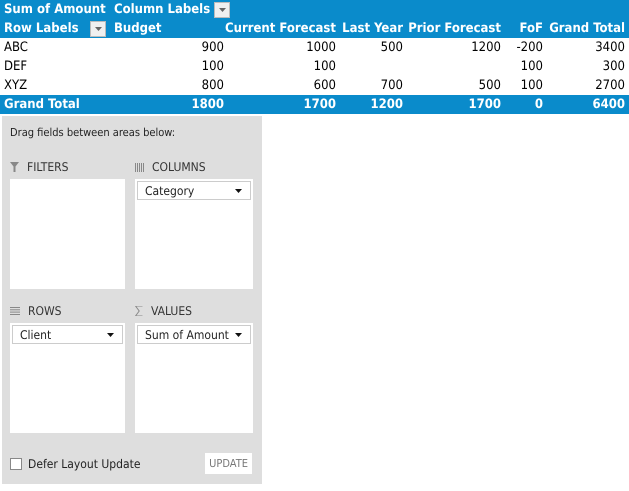 The width and height of the screenshot is (629, 491). Describe the element at coordinates (45, 311) in the screenshot. I see `area-title: ROWS` at that location.